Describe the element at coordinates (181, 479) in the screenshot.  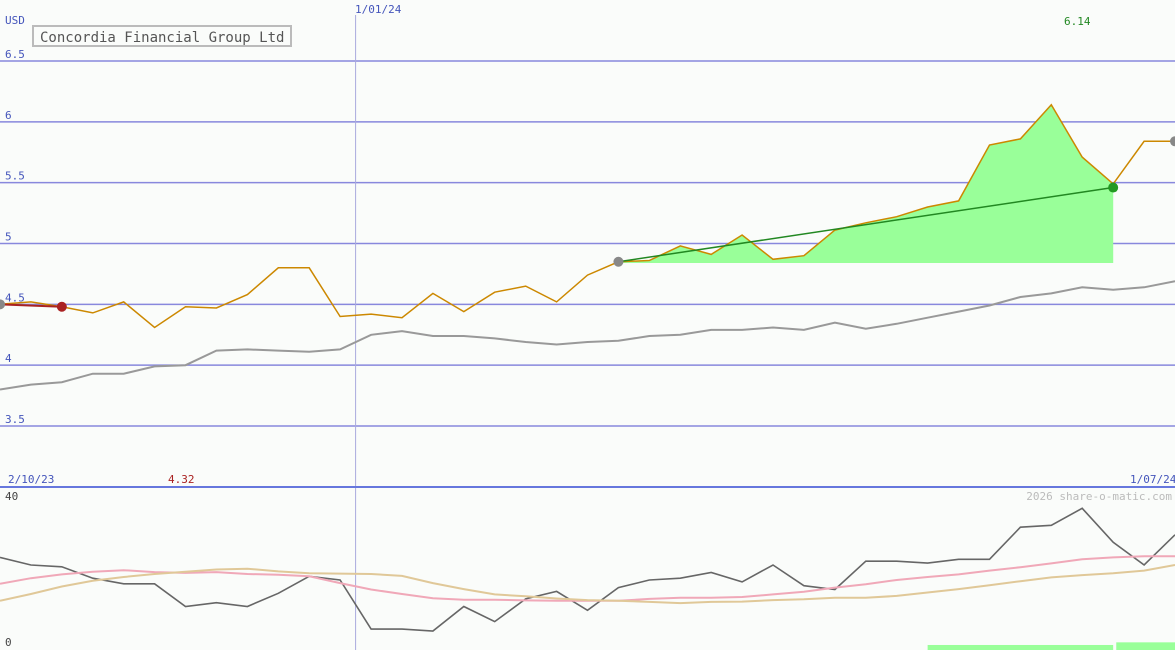
I see `low-value-label: 4.32` at that location.